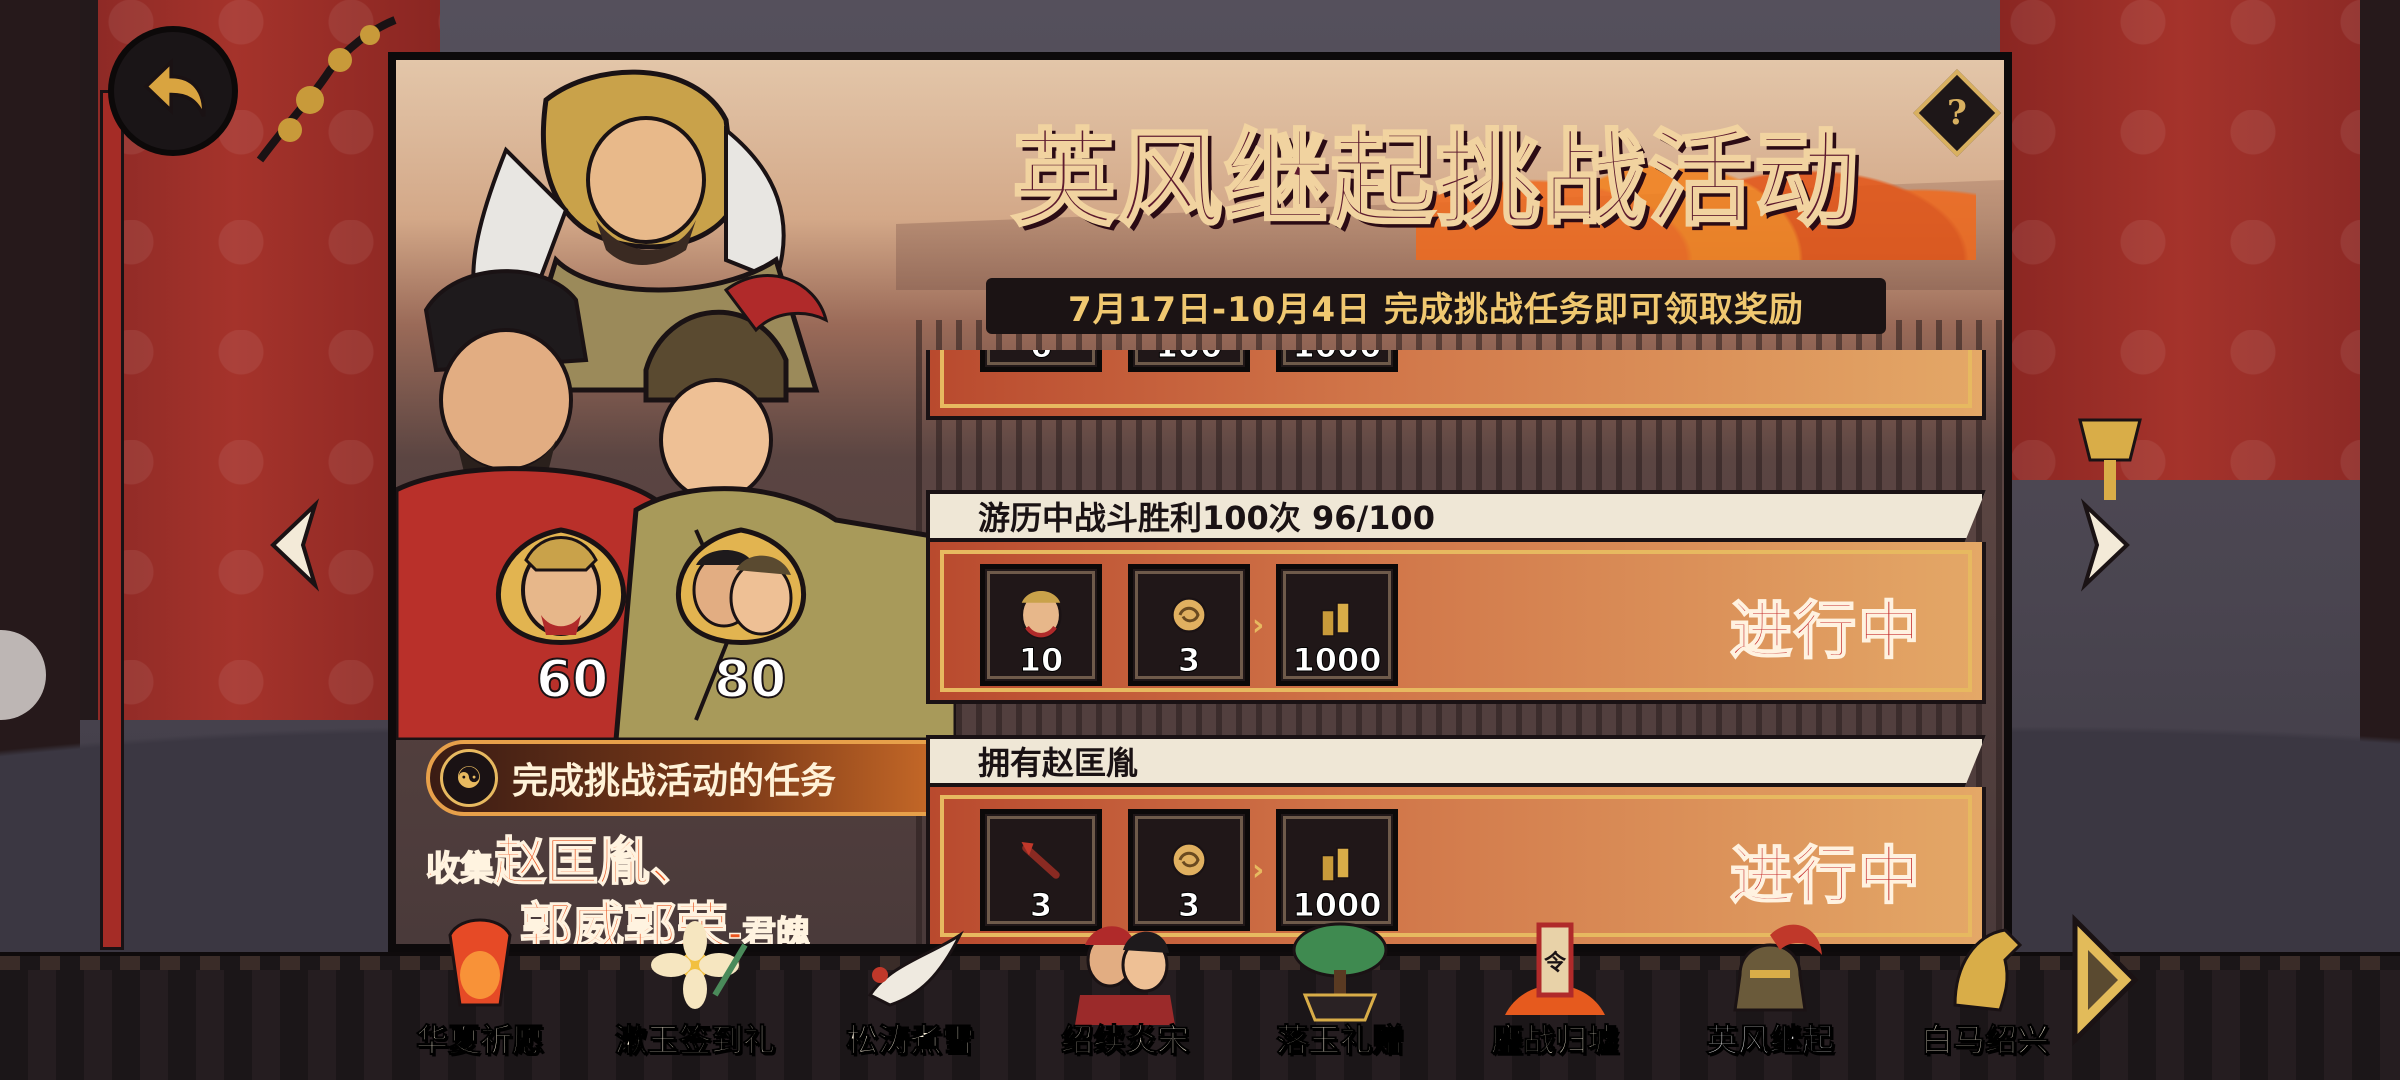  What do you see at coordinates (1189, 660) in the screenshot?
I see `reward-quantity: 3` at bounding box center [1189, 660].